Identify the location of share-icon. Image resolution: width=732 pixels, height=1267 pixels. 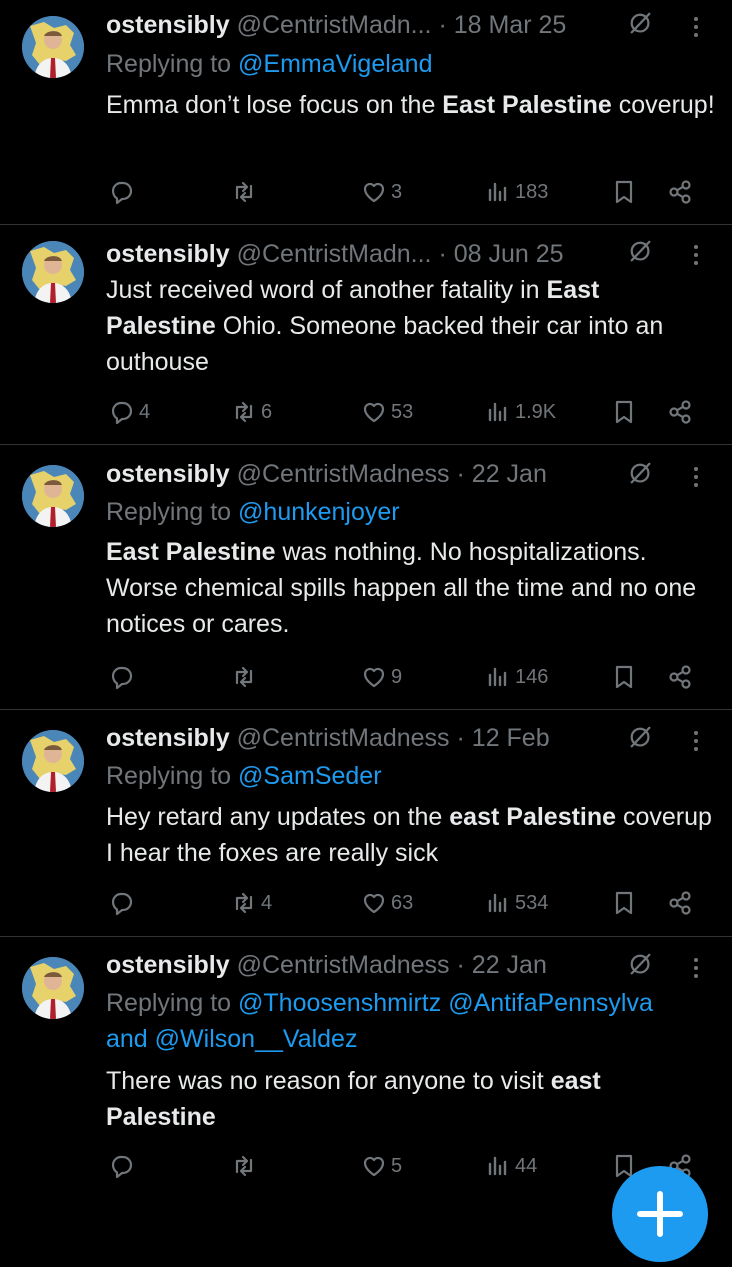
(680, 677).